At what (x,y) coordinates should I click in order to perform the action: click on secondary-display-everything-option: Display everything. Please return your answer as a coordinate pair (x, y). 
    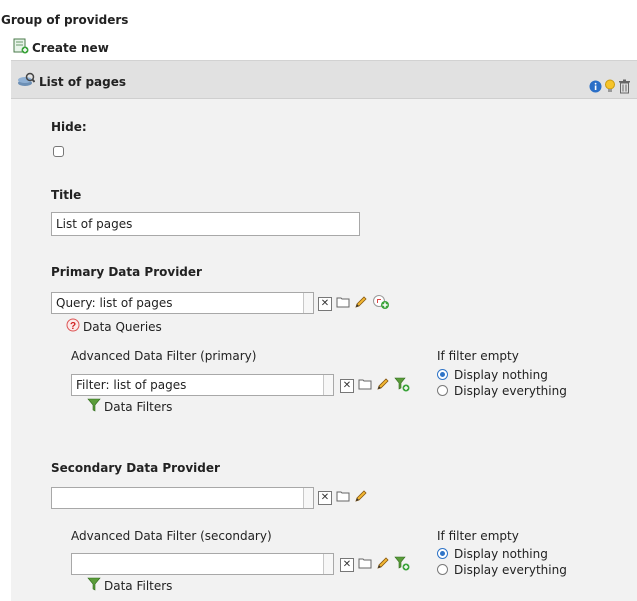
    Looking at the image, I should click on (502, 569).